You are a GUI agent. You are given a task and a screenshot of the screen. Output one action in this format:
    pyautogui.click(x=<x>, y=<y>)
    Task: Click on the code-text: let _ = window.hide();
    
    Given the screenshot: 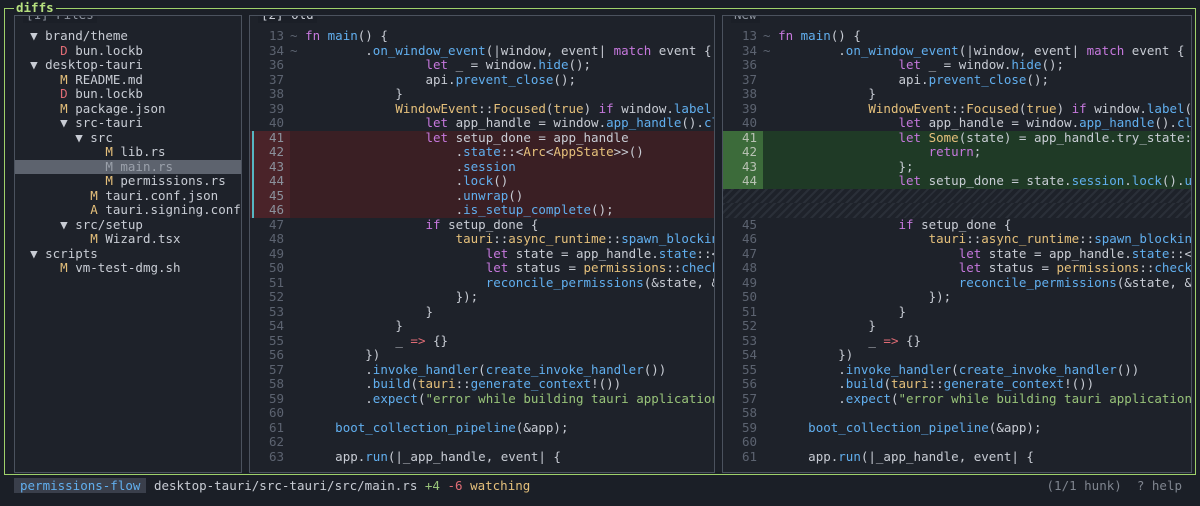 What is the action you would take?
    pyautogui.click(x=981, y=64)
    